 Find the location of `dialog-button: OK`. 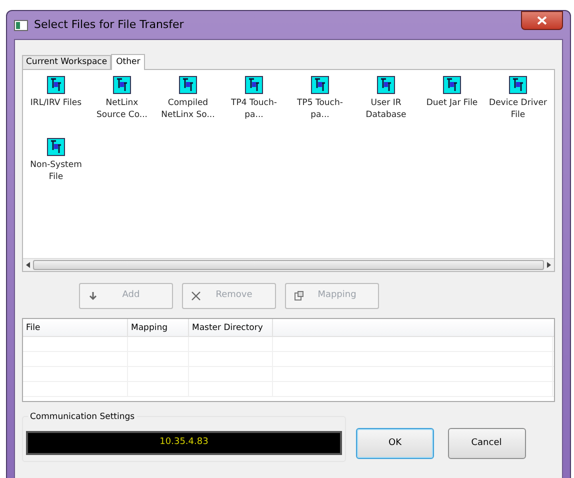

dialog-button: OK is located at coordinates (395, 443).